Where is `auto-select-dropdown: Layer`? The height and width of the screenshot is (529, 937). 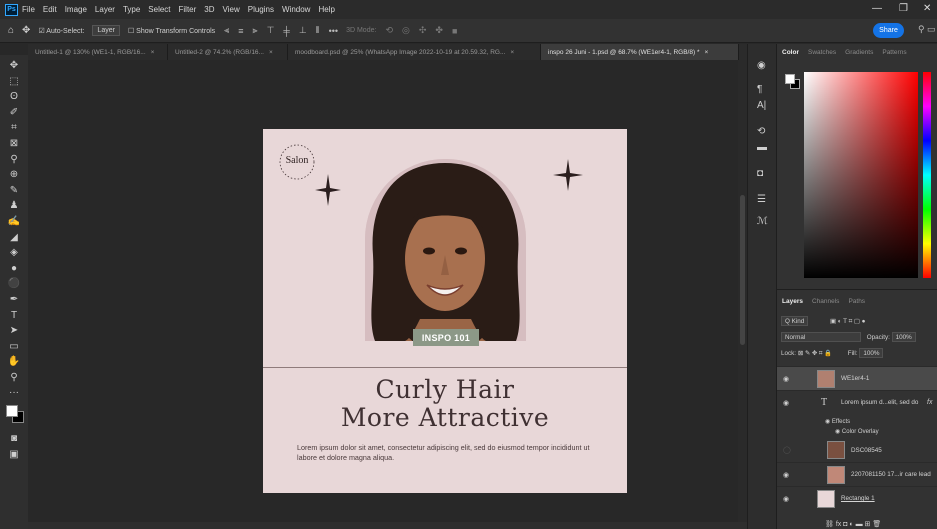 auto-select-dropdown: Layer is located at coordinates (106, 30).